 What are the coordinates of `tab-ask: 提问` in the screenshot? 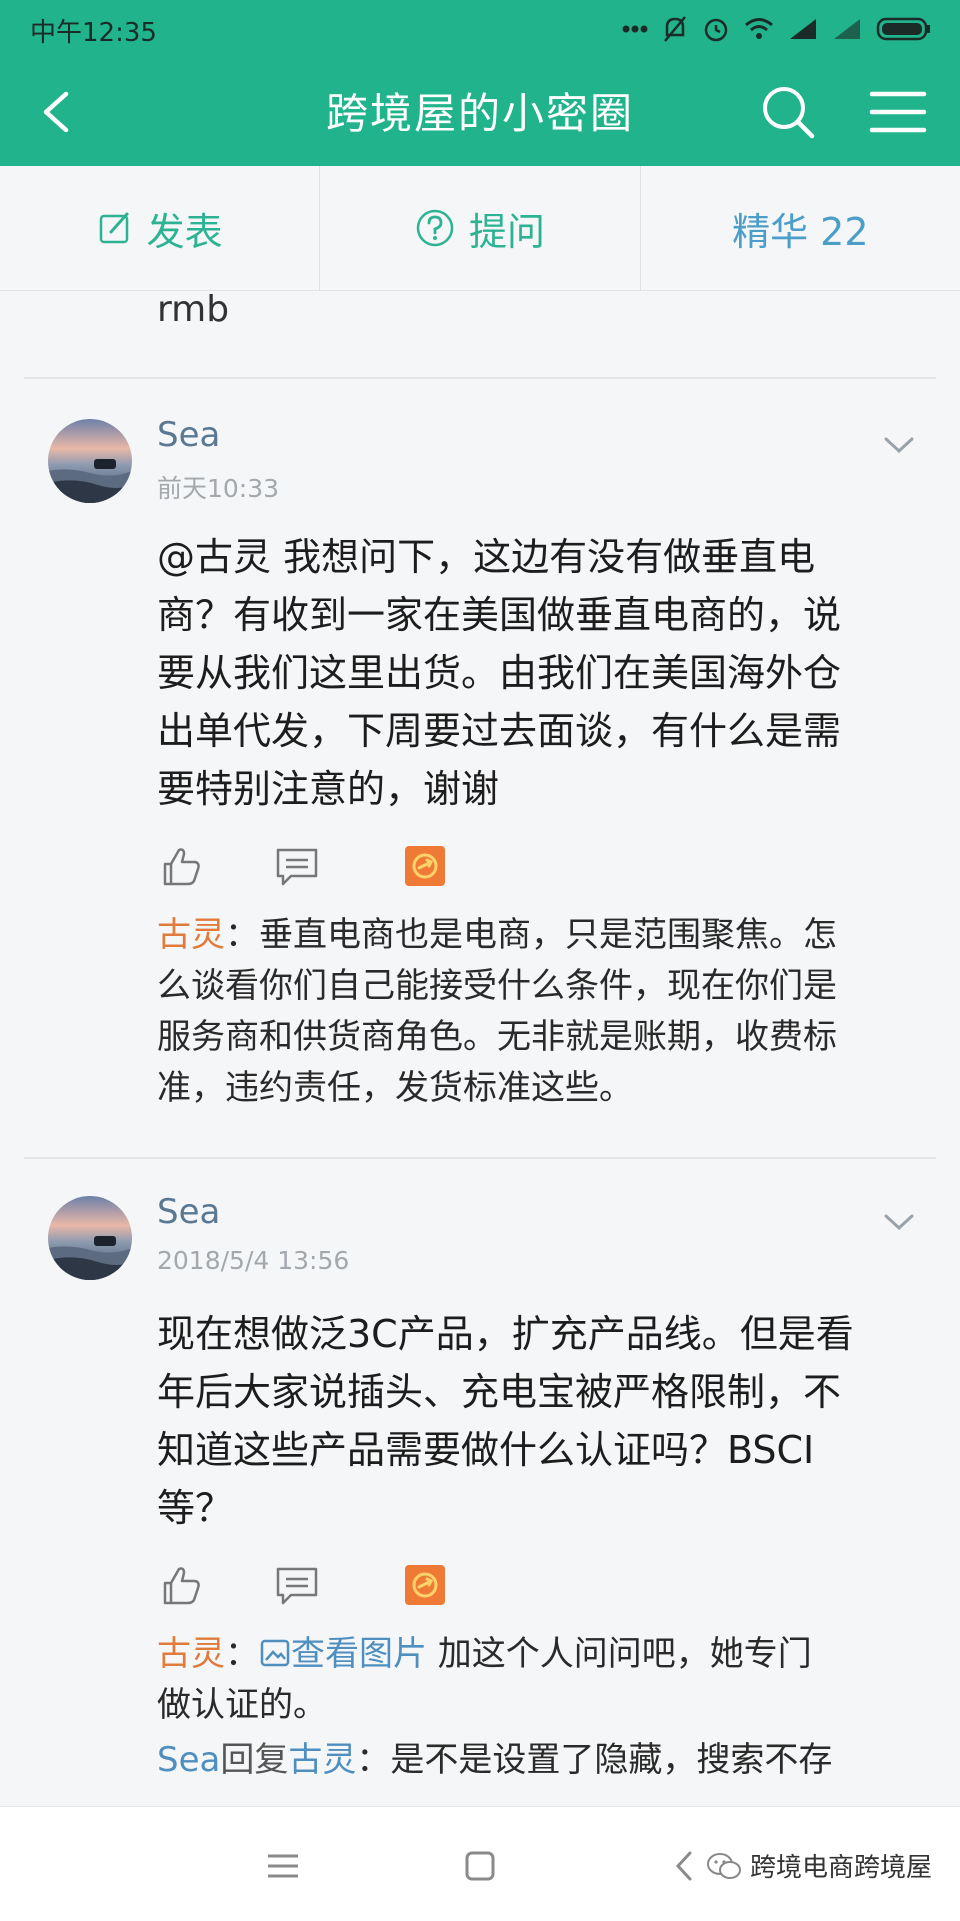 It's located at (480, 228).